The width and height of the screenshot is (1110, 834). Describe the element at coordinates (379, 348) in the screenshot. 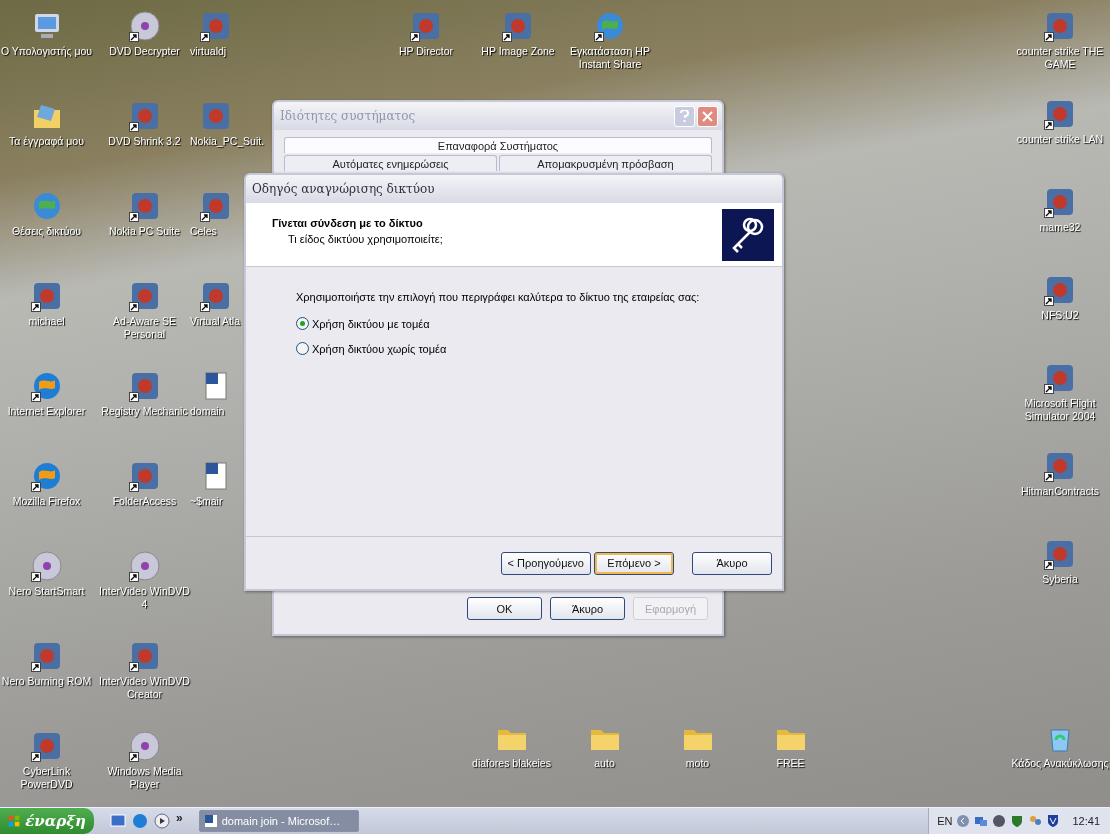

I see `option-label: Χρήση δικτύου χωρίς τομέα` at that location.